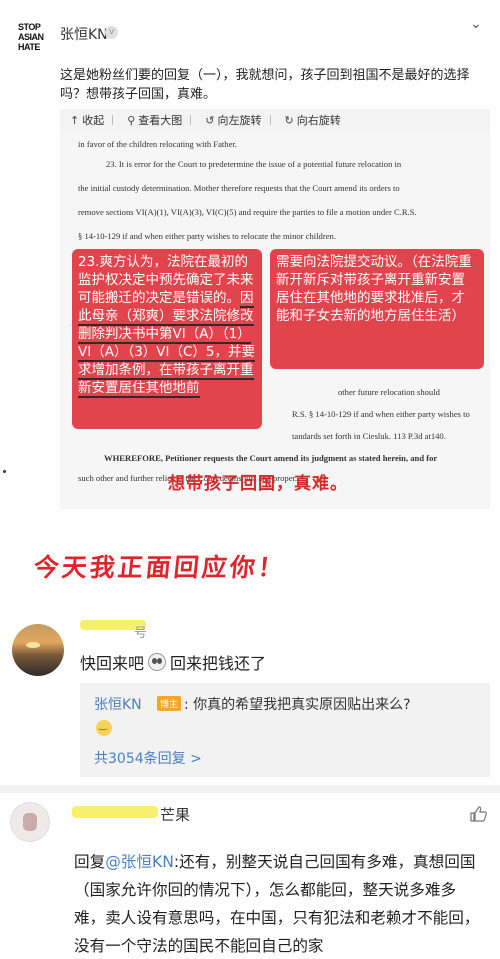 The width and height of the screenshot is (500, 959). What do you see at coordinates (160, 120) in the screenshot?
I see `view-large-label: 查看大图` at bounding box center [160, 120].